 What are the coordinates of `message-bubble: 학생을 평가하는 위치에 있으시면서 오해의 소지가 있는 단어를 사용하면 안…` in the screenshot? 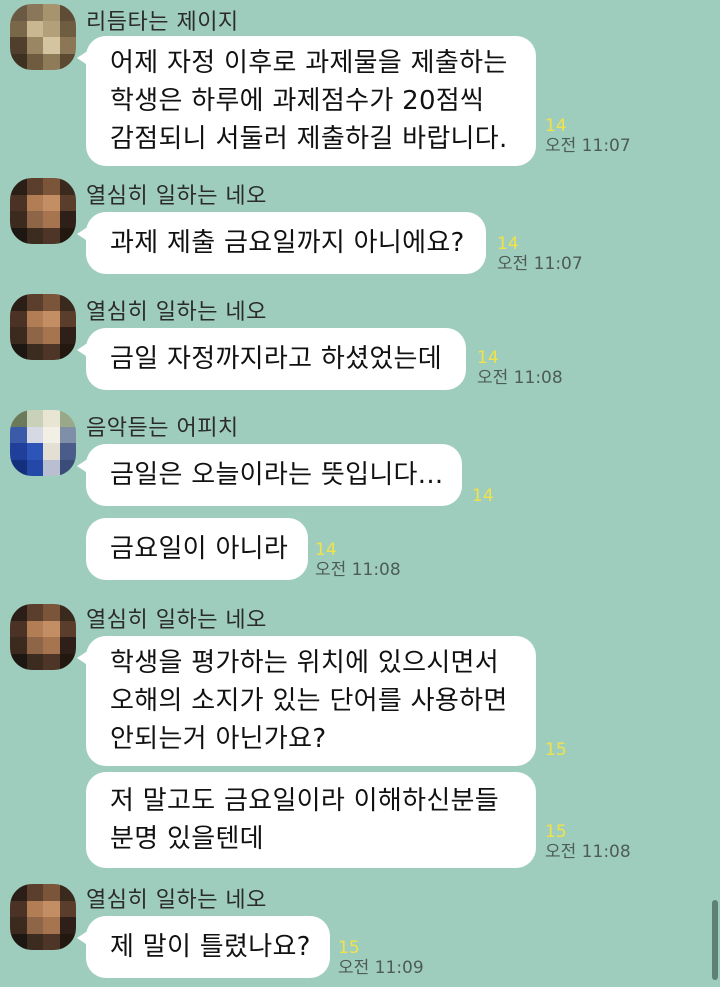 It's located at (306, 701).